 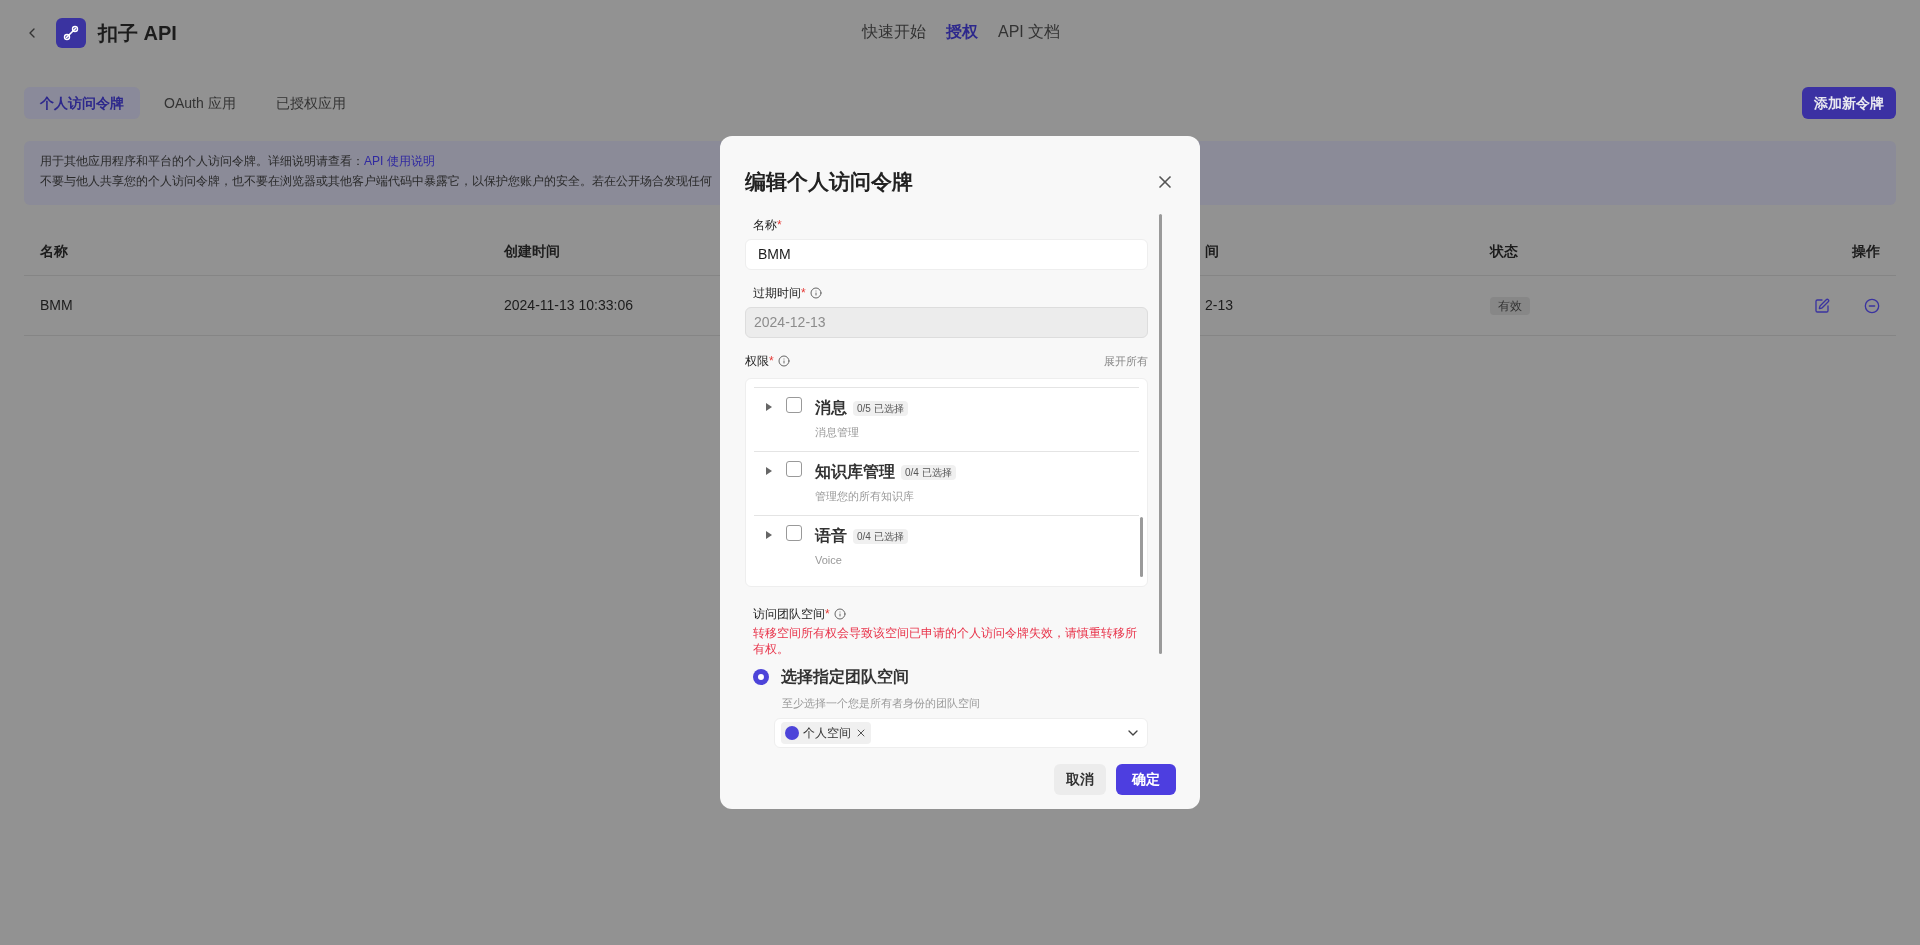 What do you see at coordinates (759, 361) in the screenshot?
I see `field-label: 权限*` at bounding box center [759, 361].